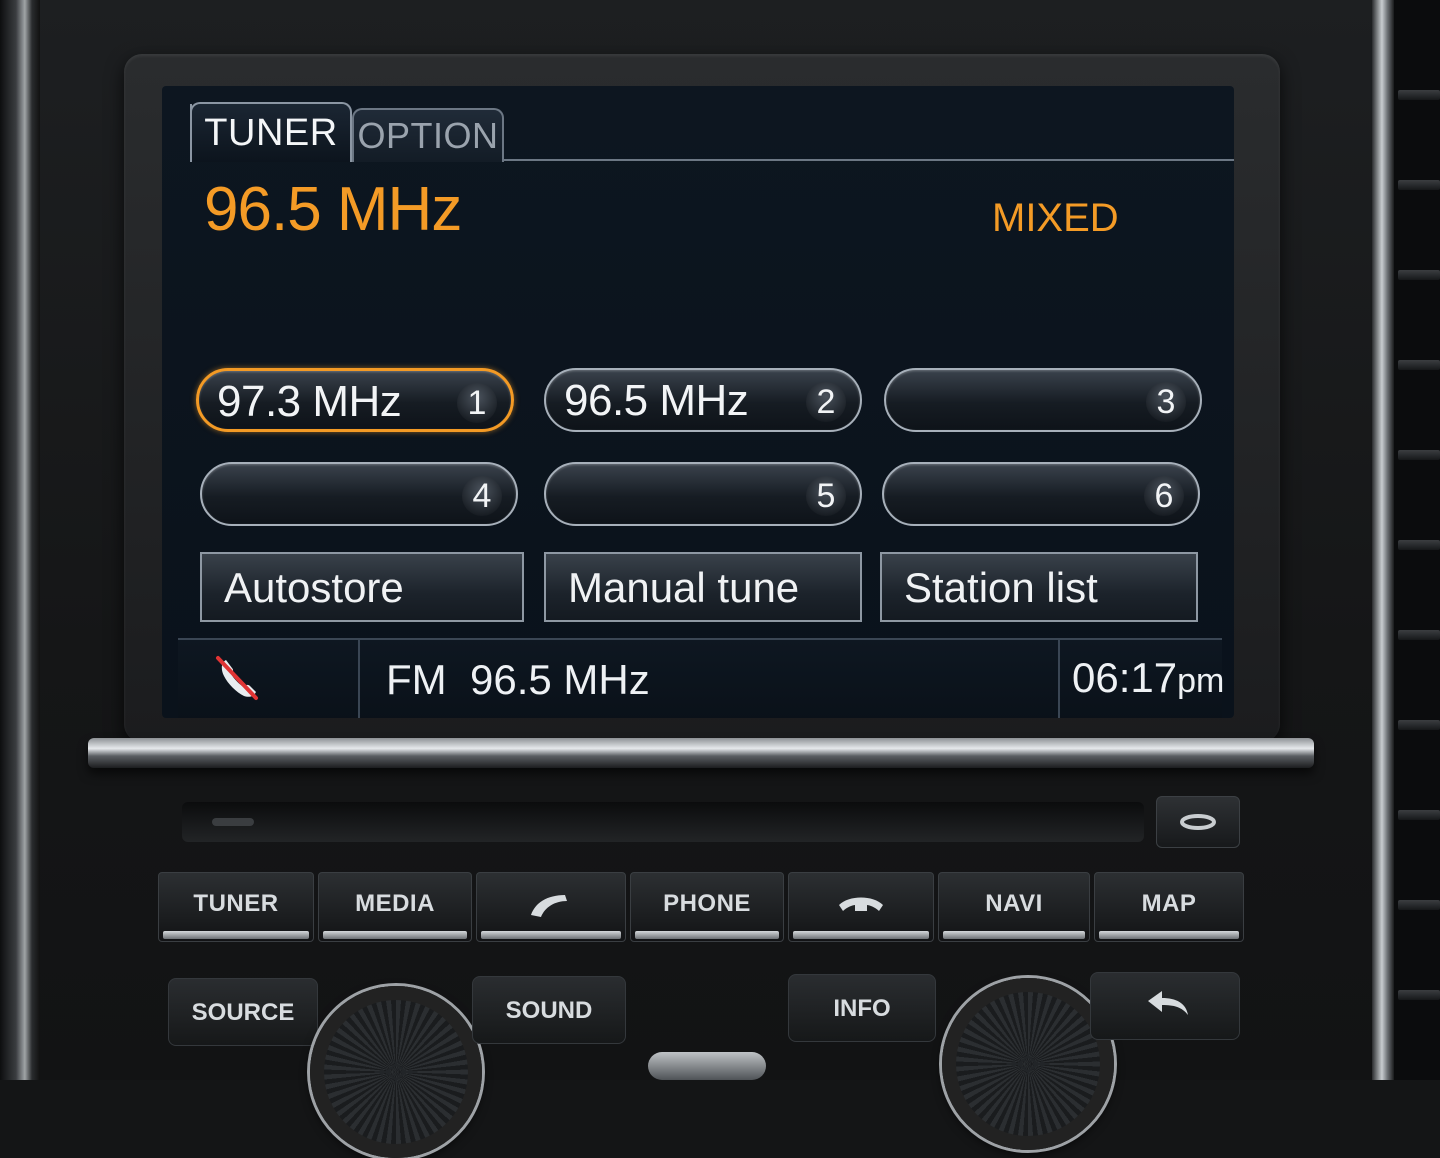 This screenshot has height=1158, width=1440. What do you see at coordinates (359, 494) in the screenshot?
I see `preset-button-4: 4` at bounding box center [359, 494].